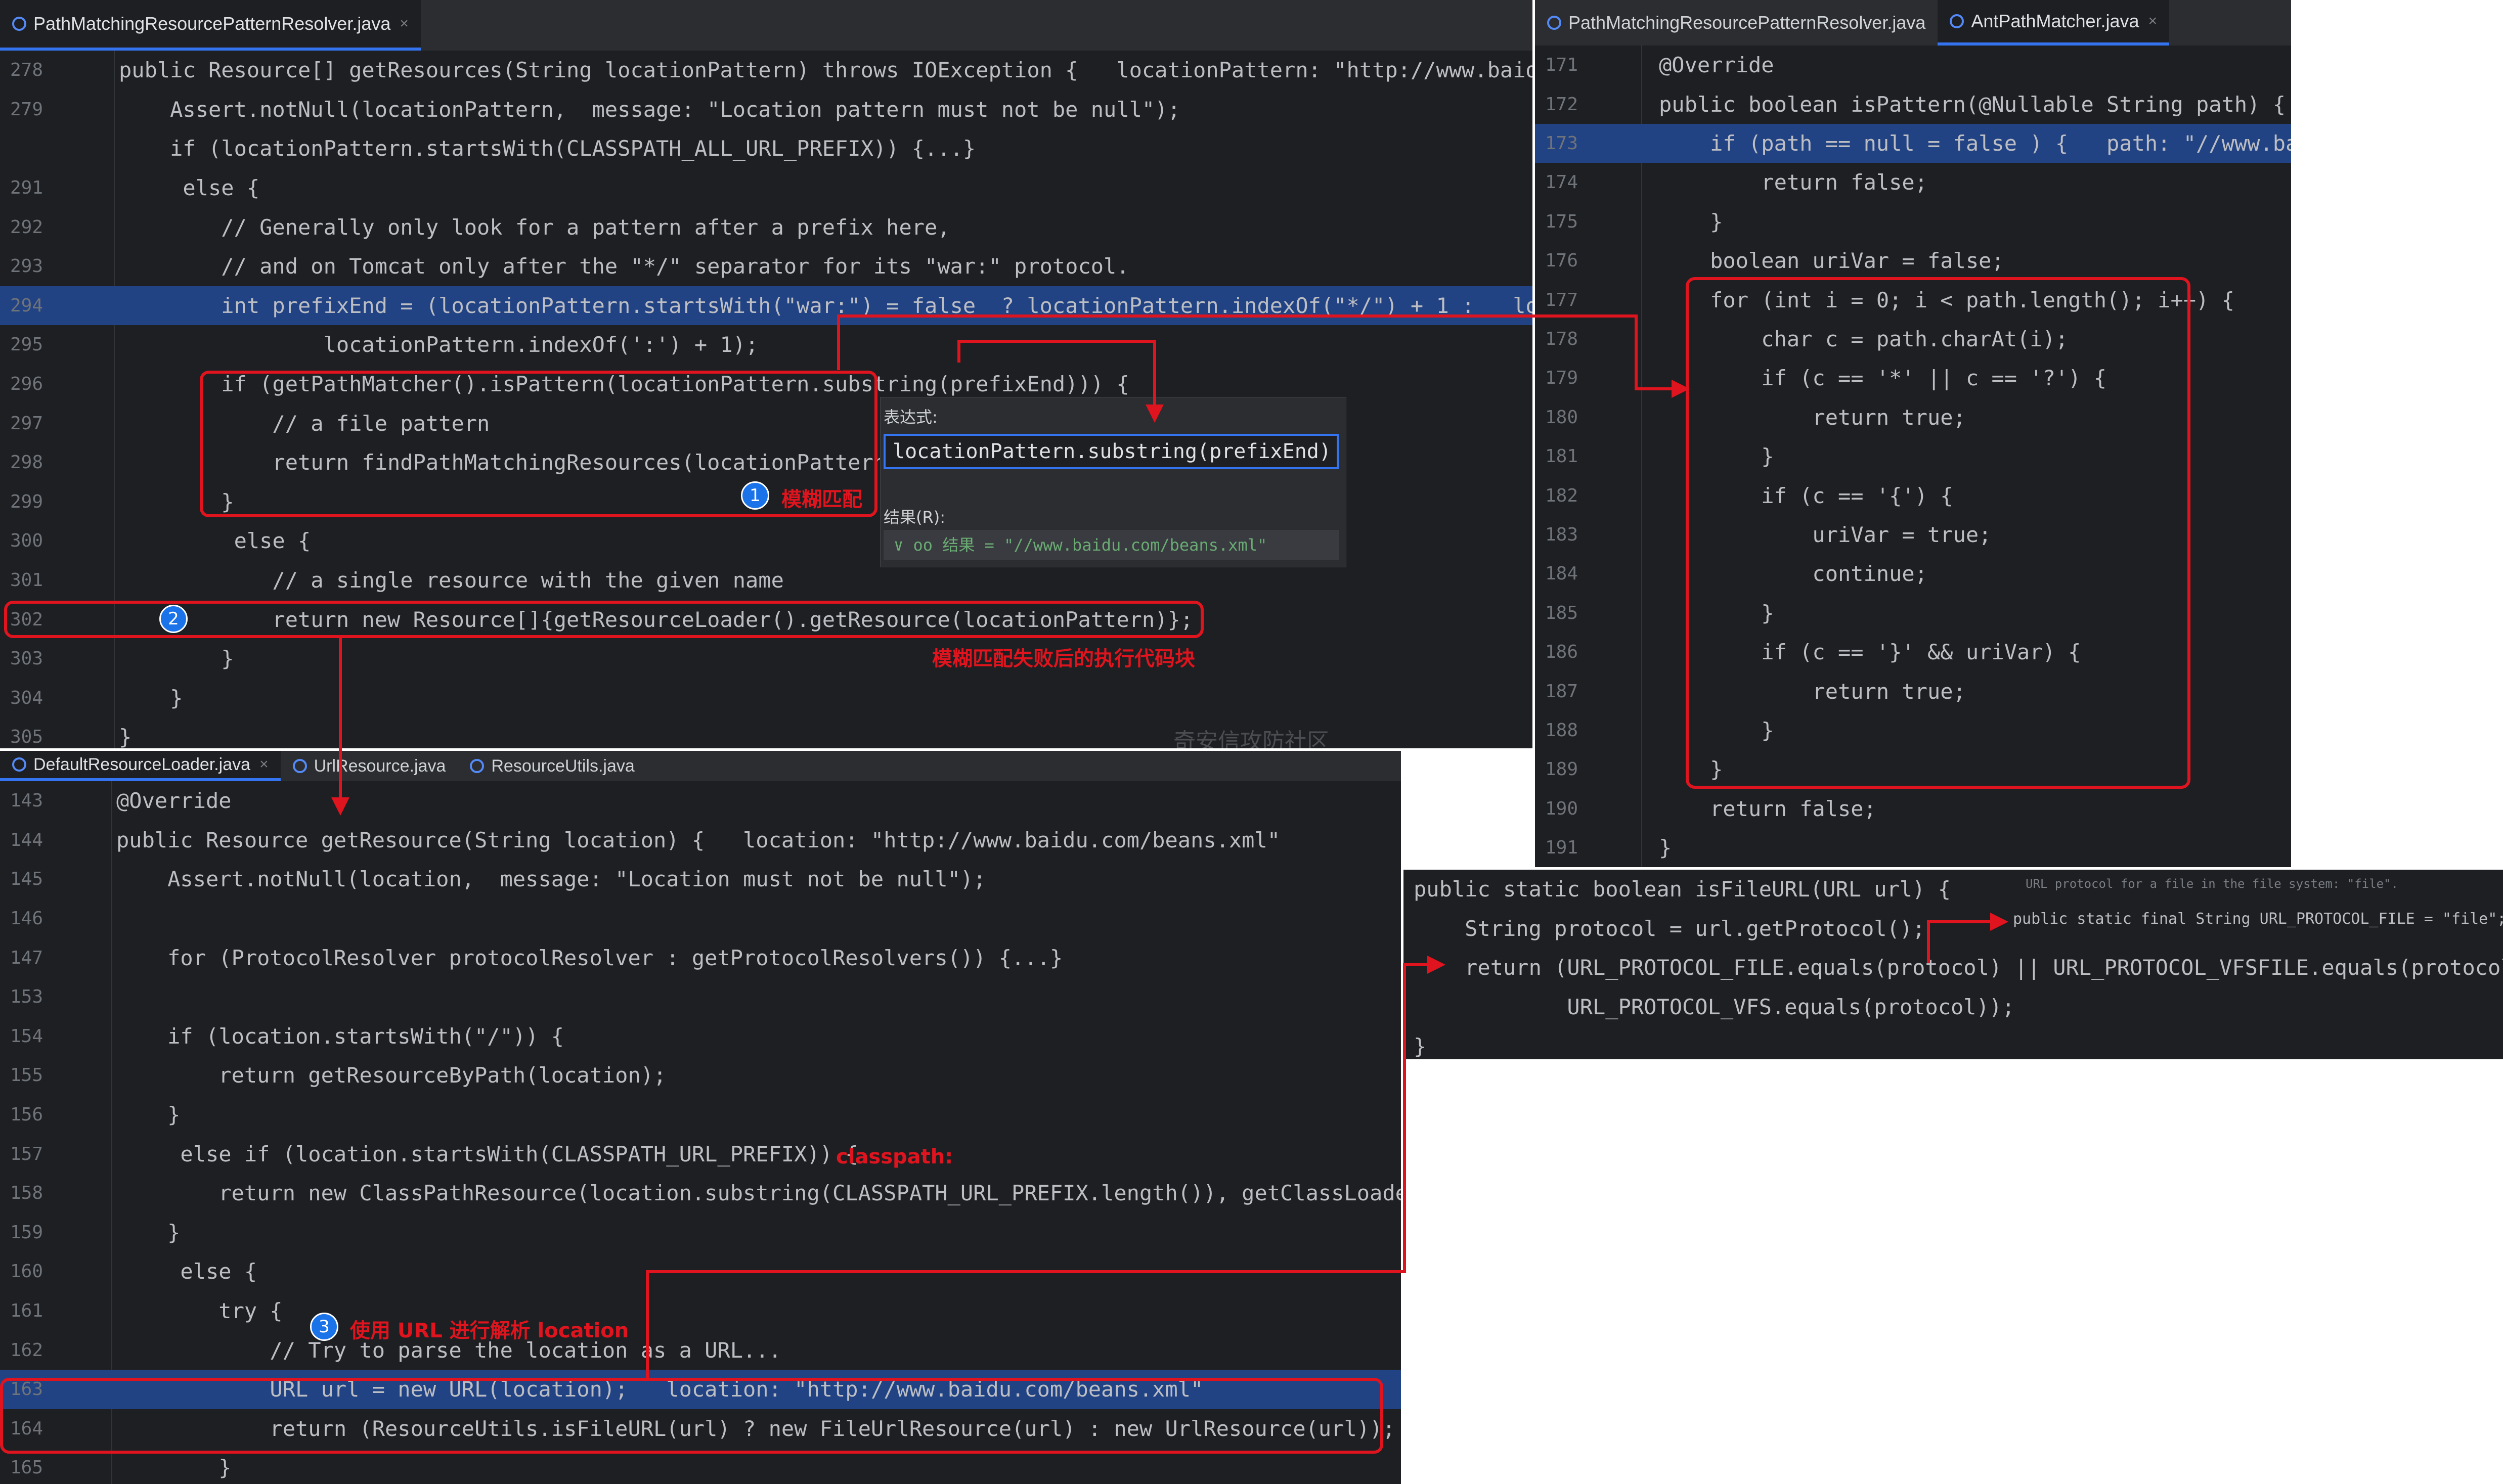  I want to click on code-line: 304 }, so click(766, 698).